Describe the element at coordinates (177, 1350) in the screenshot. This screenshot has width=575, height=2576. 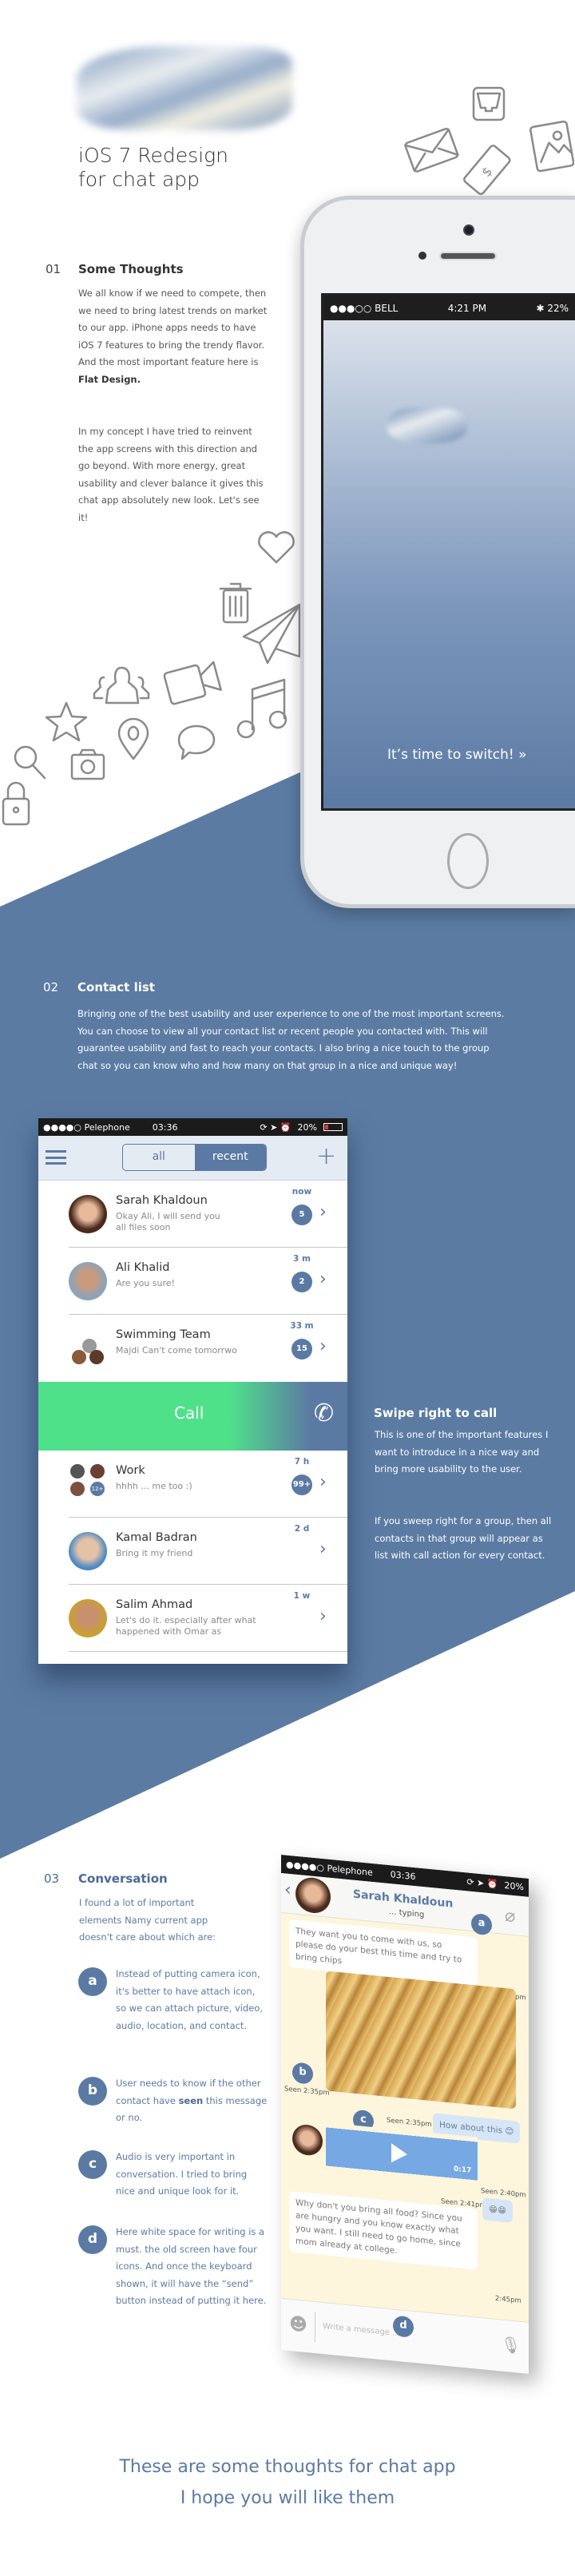
I see `last-message: Majdi Can't come tomorrwo` at that location.